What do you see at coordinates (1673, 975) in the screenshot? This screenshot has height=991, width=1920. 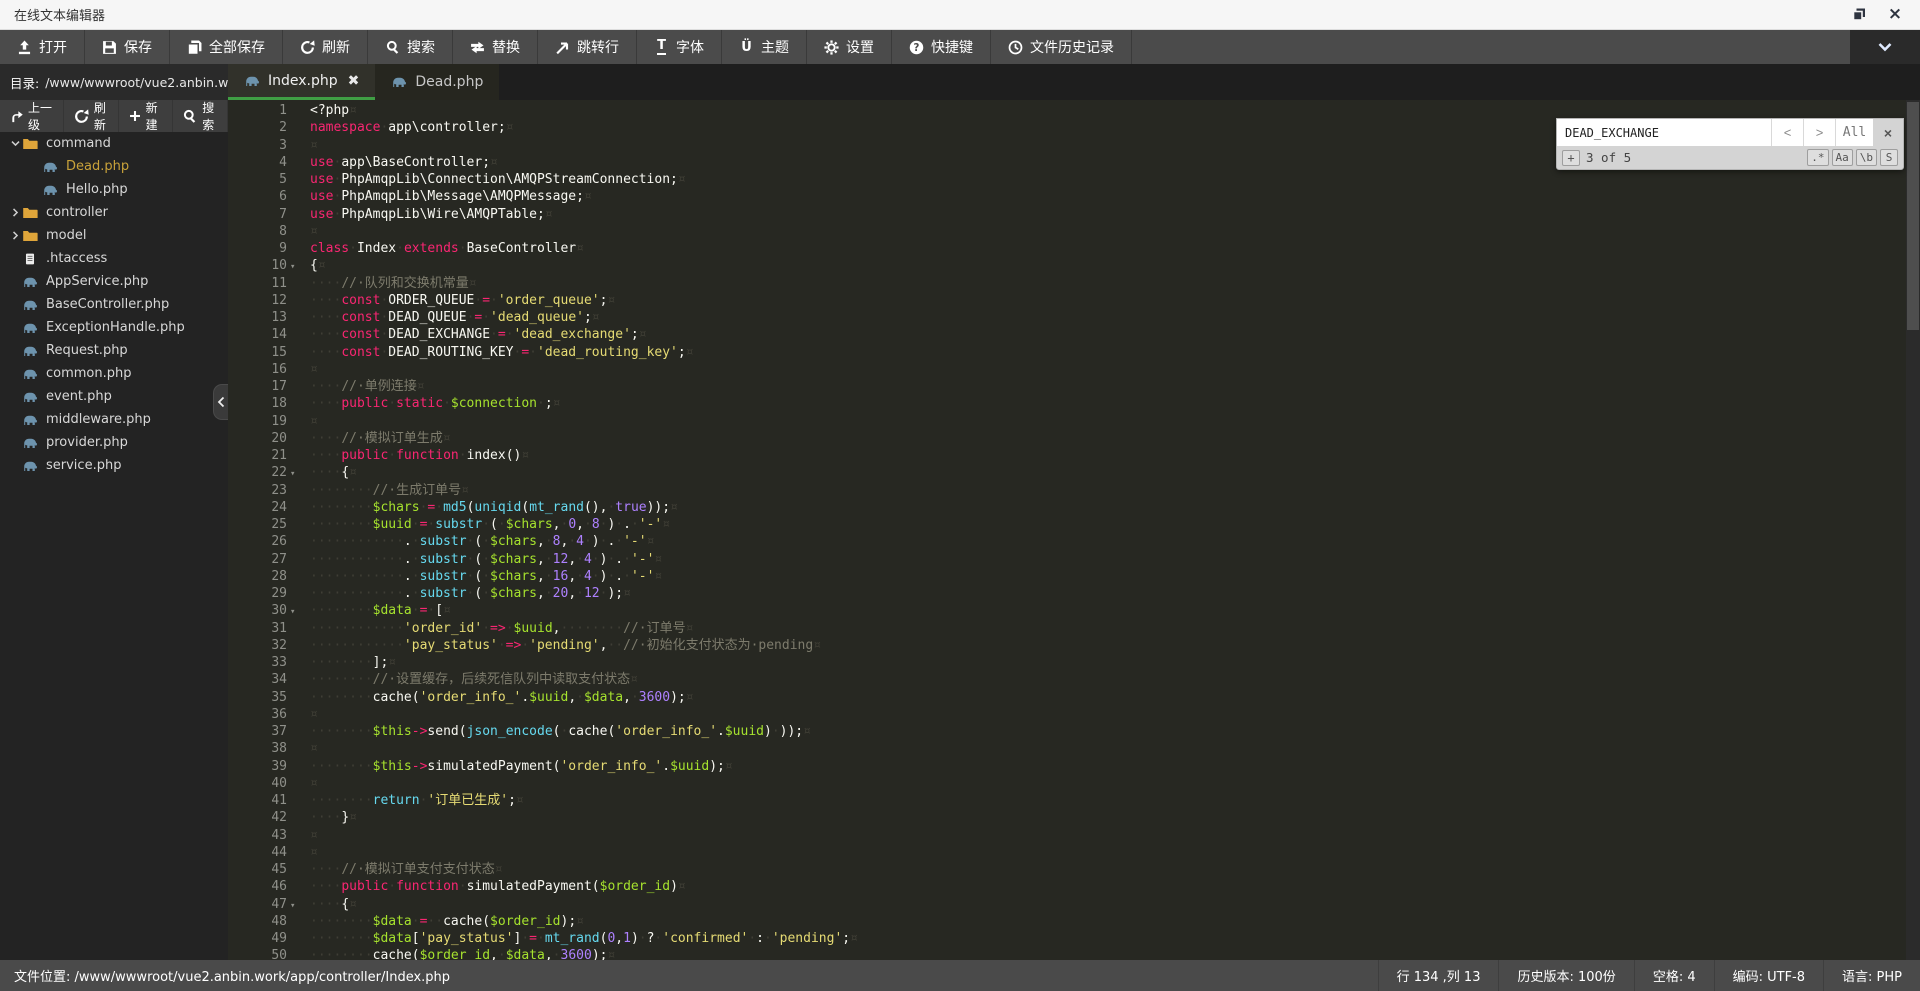 I see `status-spaces: 空格: 4` at bounding box center [1673, 975].